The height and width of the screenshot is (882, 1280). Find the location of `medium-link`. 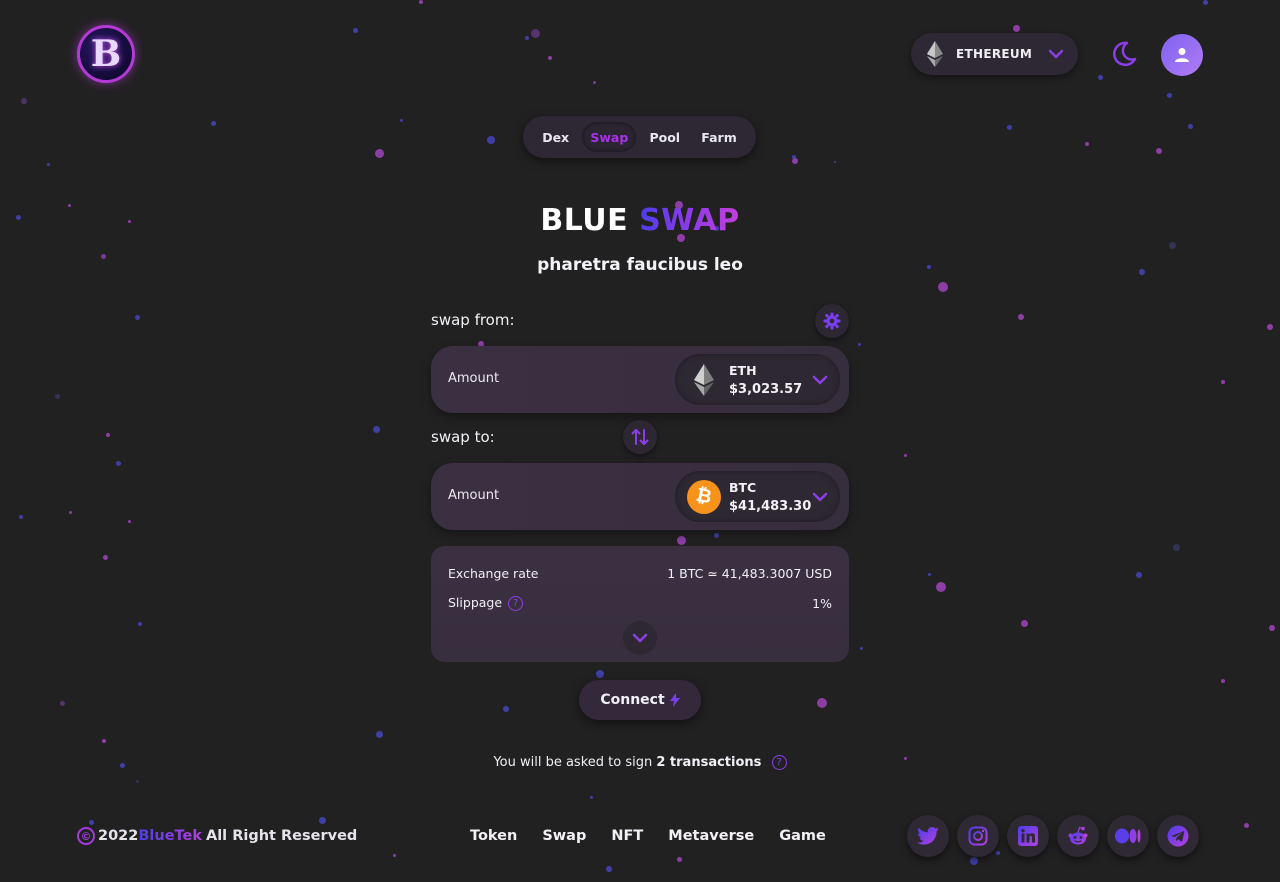

medium-link is located at coordinates (1128, 836).